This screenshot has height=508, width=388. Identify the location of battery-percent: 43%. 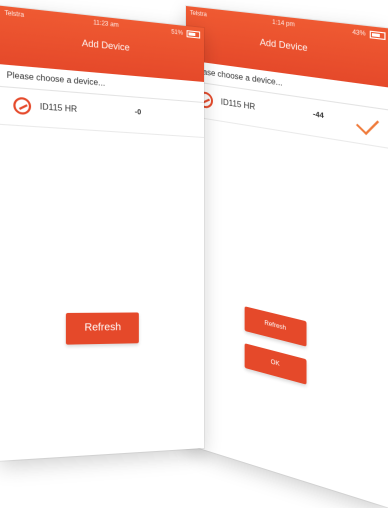
(359, 33).